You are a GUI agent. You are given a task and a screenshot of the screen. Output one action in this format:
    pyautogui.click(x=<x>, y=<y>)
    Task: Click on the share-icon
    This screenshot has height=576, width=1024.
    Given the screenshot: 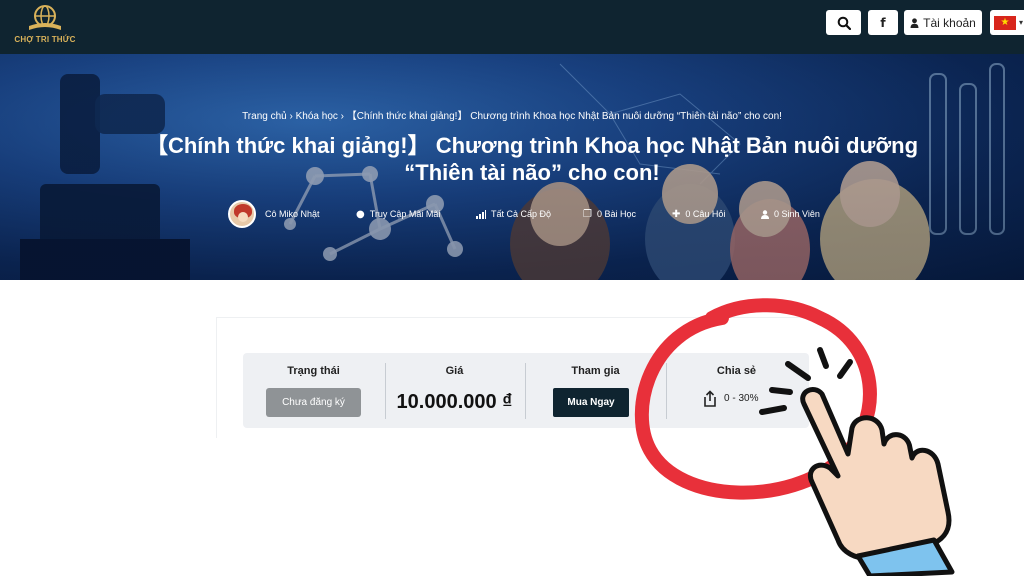 What is the action you would take?
    pyautogui.click(x=710, y=398)
    